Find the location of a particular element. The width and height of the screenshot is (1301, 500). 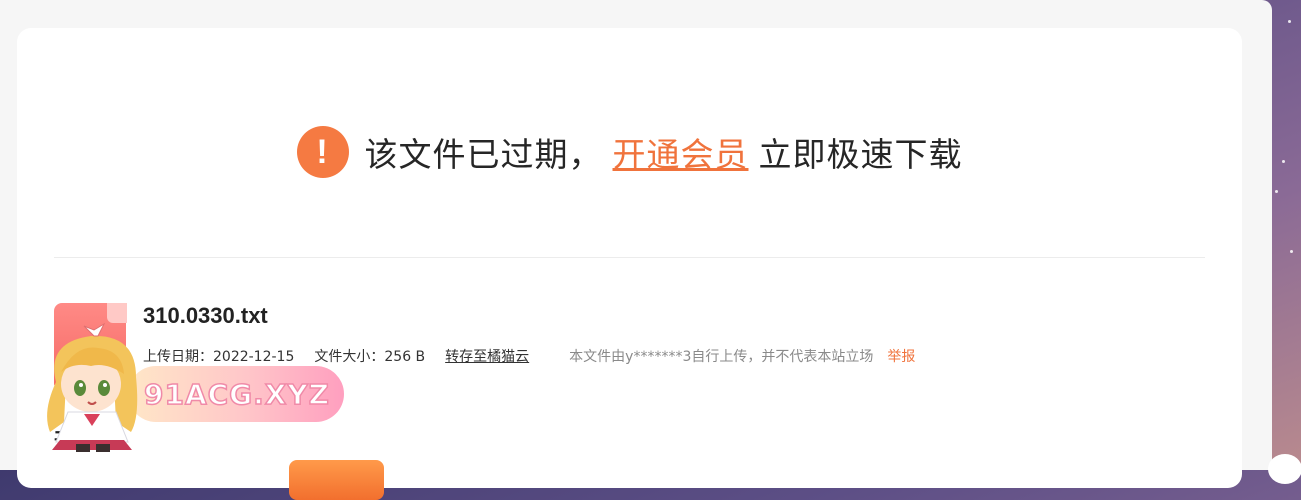

exclamation-circle-icon: ! is located at coordinates (322, 152).